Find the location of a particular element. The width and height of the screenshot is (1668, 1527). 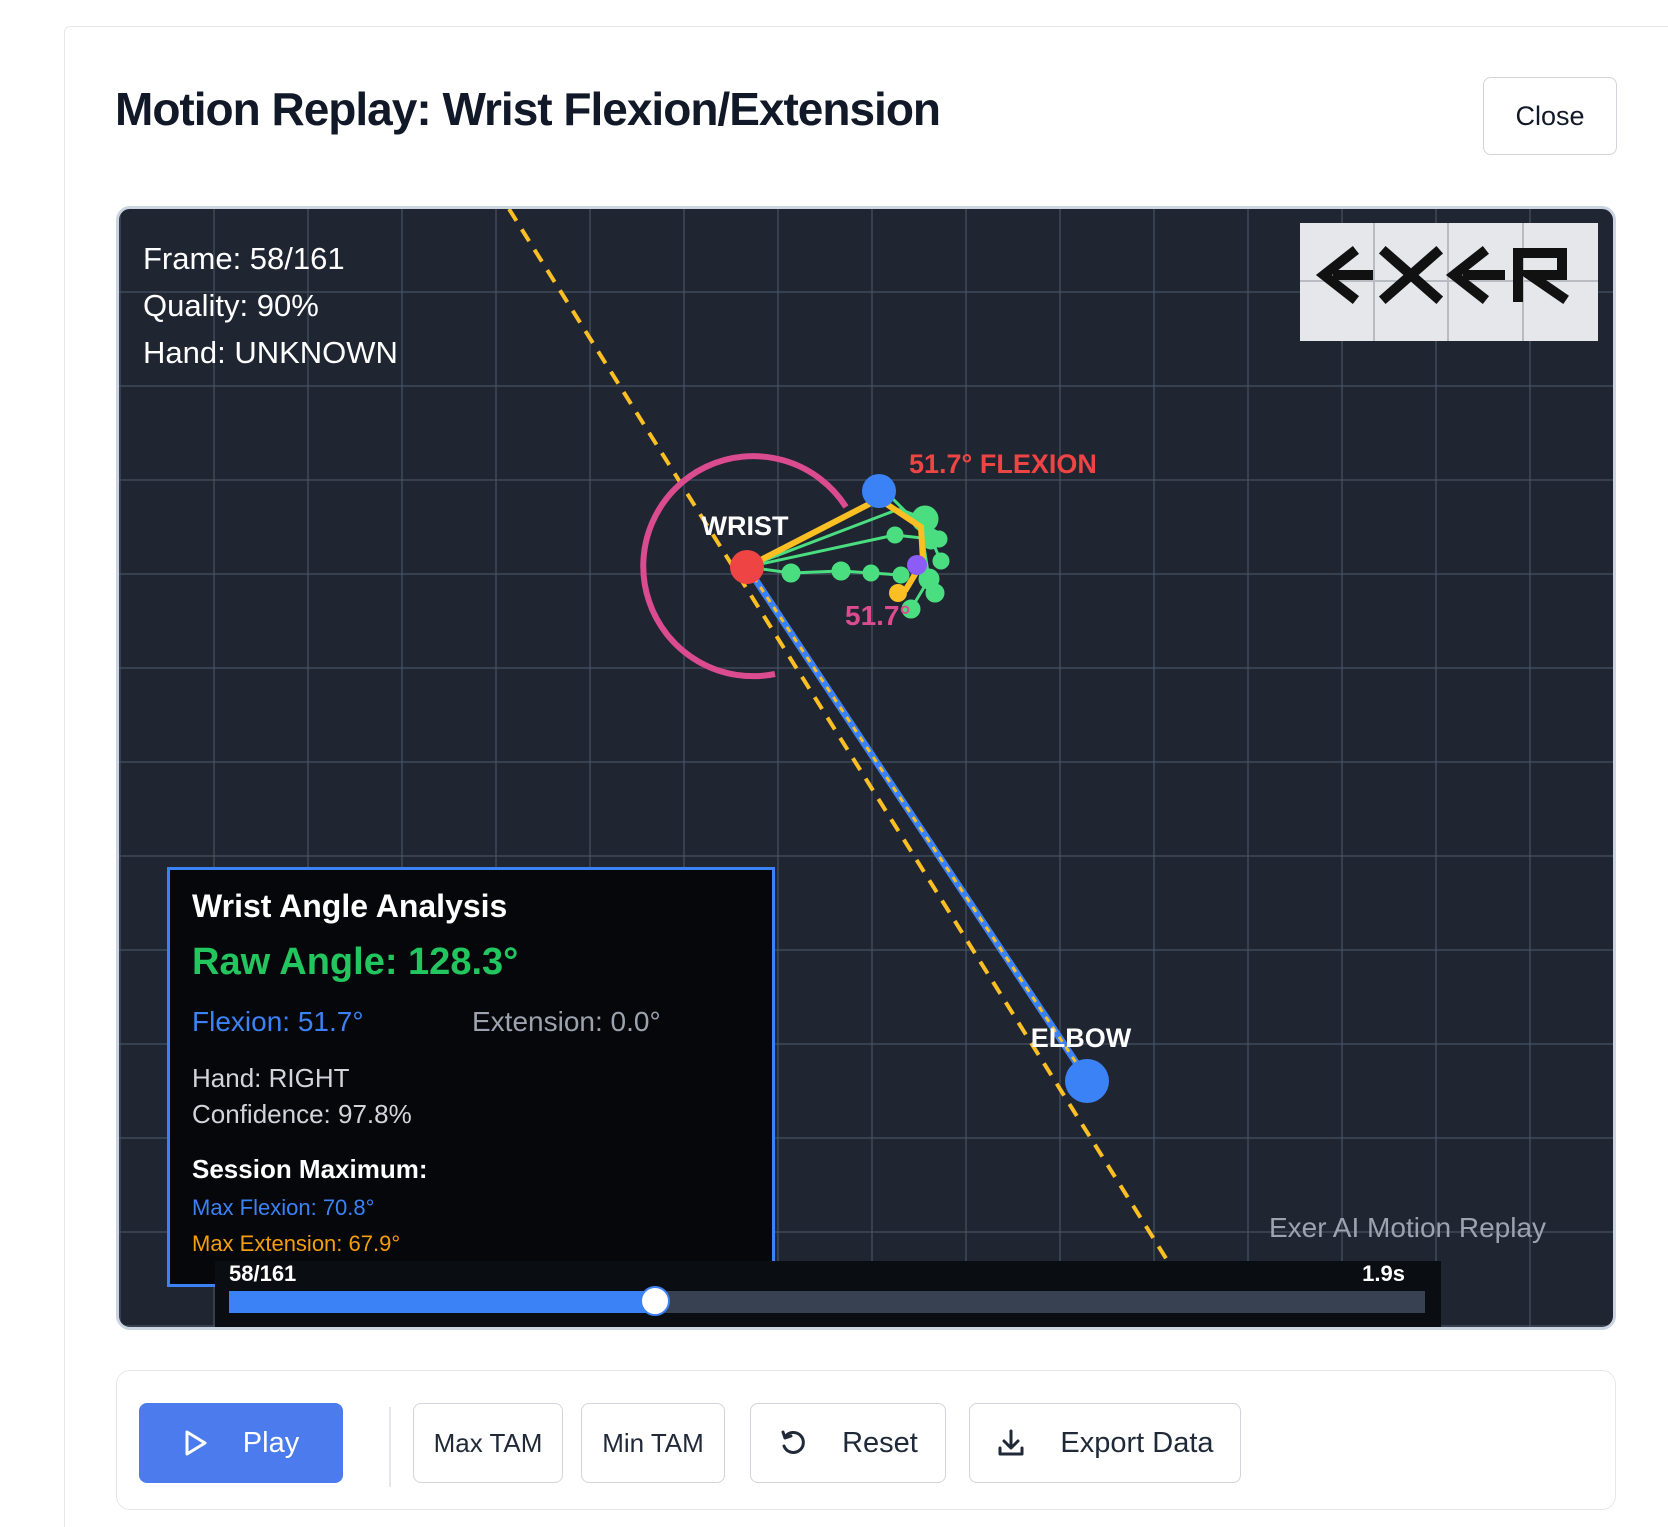

dialog-title: Motion Replay: Wrist Flexion/Extension is located at coordinates (528, 109).